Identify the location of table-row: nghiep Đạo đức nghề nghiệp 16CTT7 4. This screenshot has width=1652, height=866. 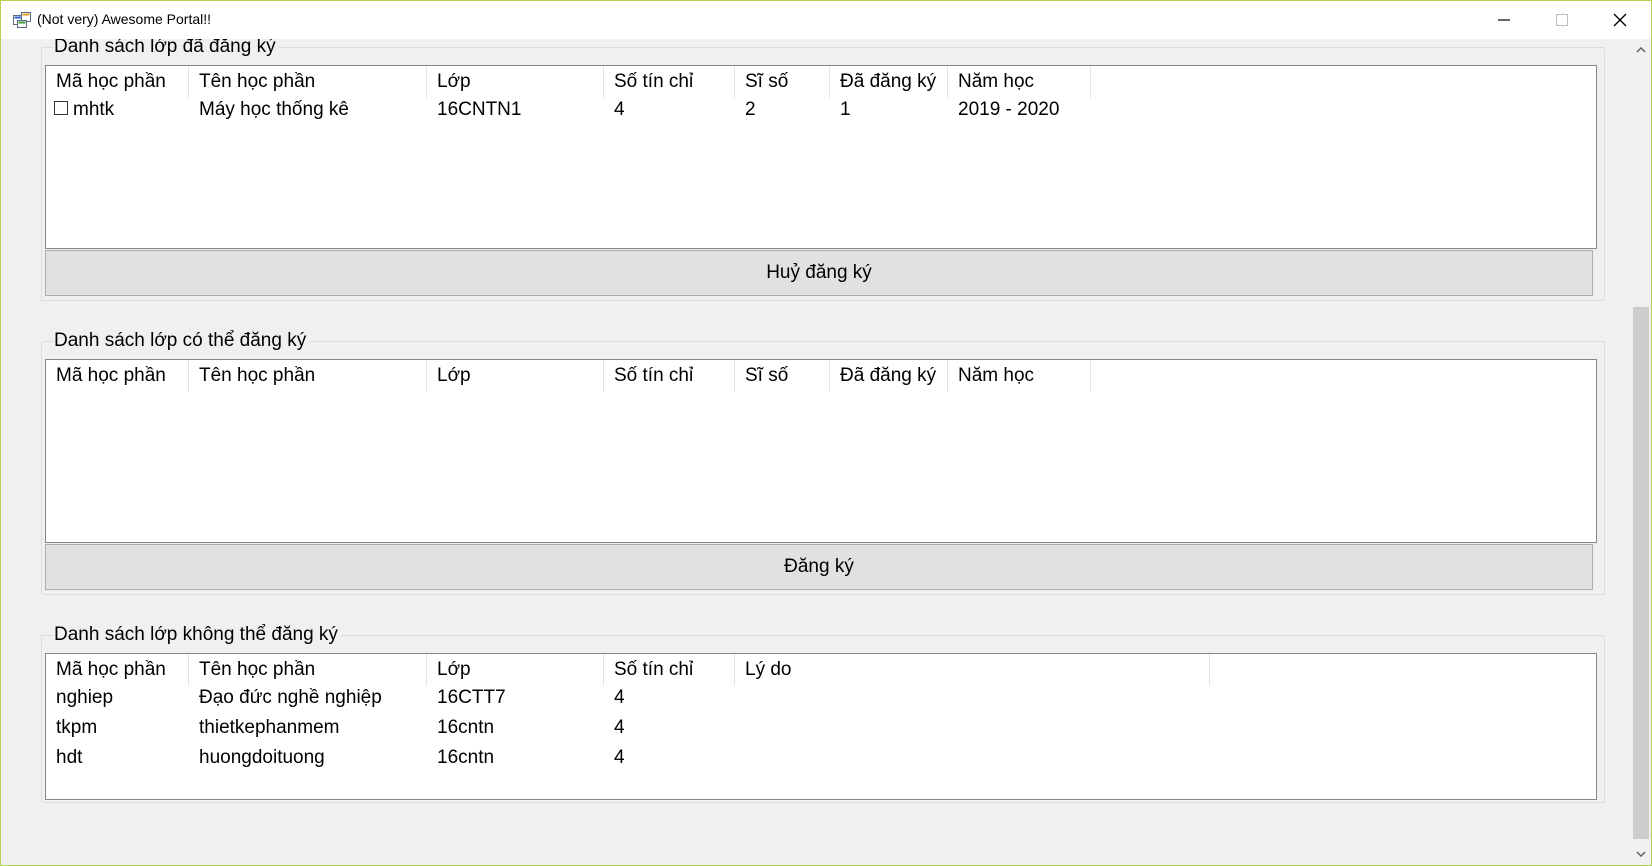
(821, 698).